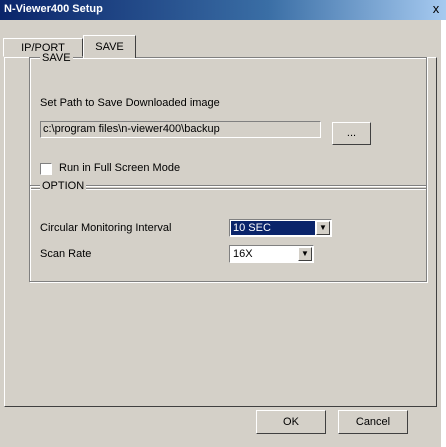 This screenshot has height=447, width=446. I want to click on scan-rate-select: 16X ▼, so click(271, 254).